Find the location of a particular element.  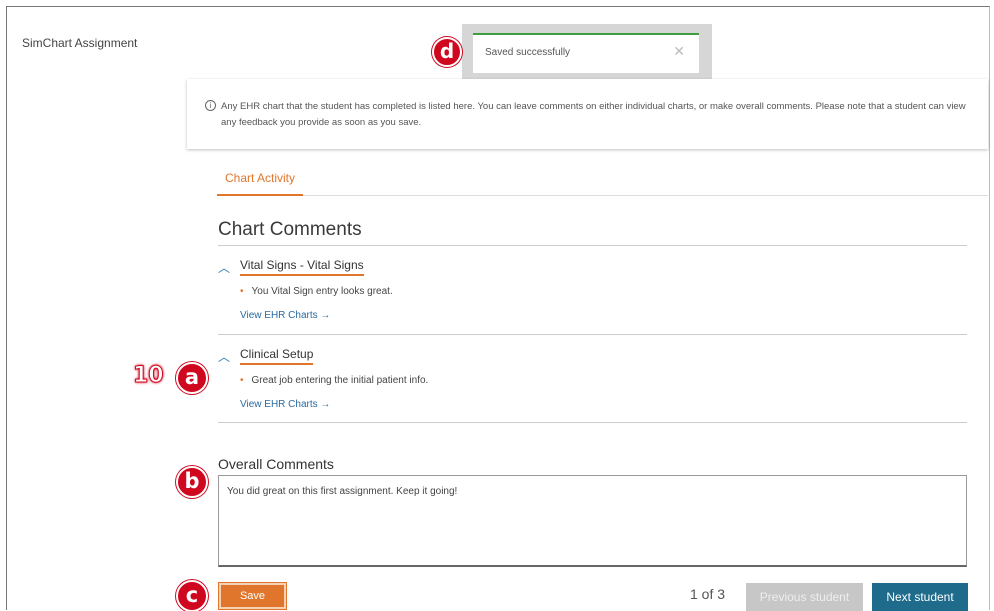

close-icon: ✕ is located at coordinates (679, 51).